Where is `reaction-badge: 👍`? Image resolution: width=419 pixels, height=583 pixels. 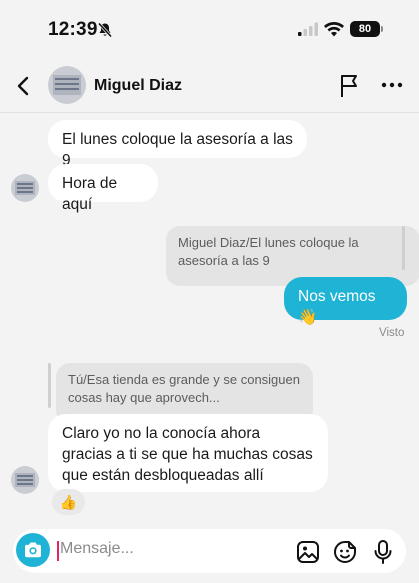
reaction-badge: 👍 is located at coordinates (68, 502).